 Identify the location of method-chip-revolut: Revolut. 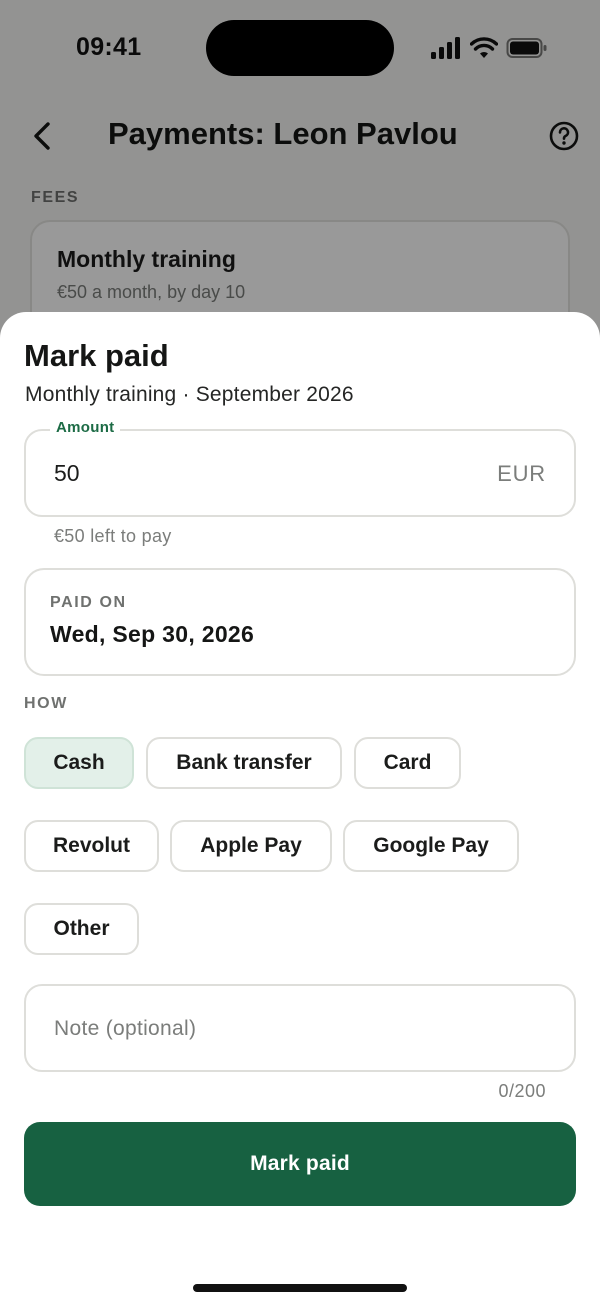
(91, 846).